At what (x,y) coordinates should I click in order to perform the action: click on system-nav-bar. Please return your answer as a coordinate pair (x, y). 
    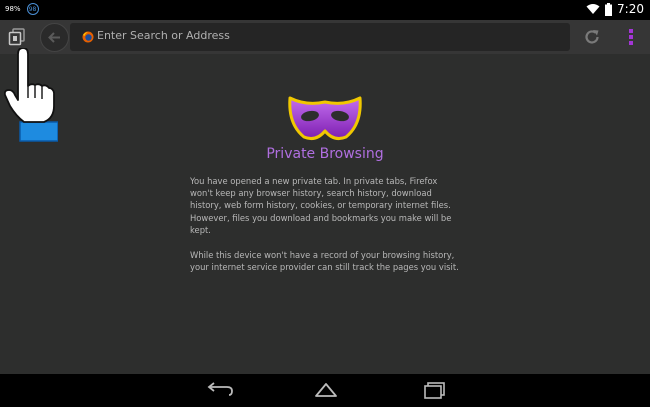
    Looking at the image, I should click on (325, 390).